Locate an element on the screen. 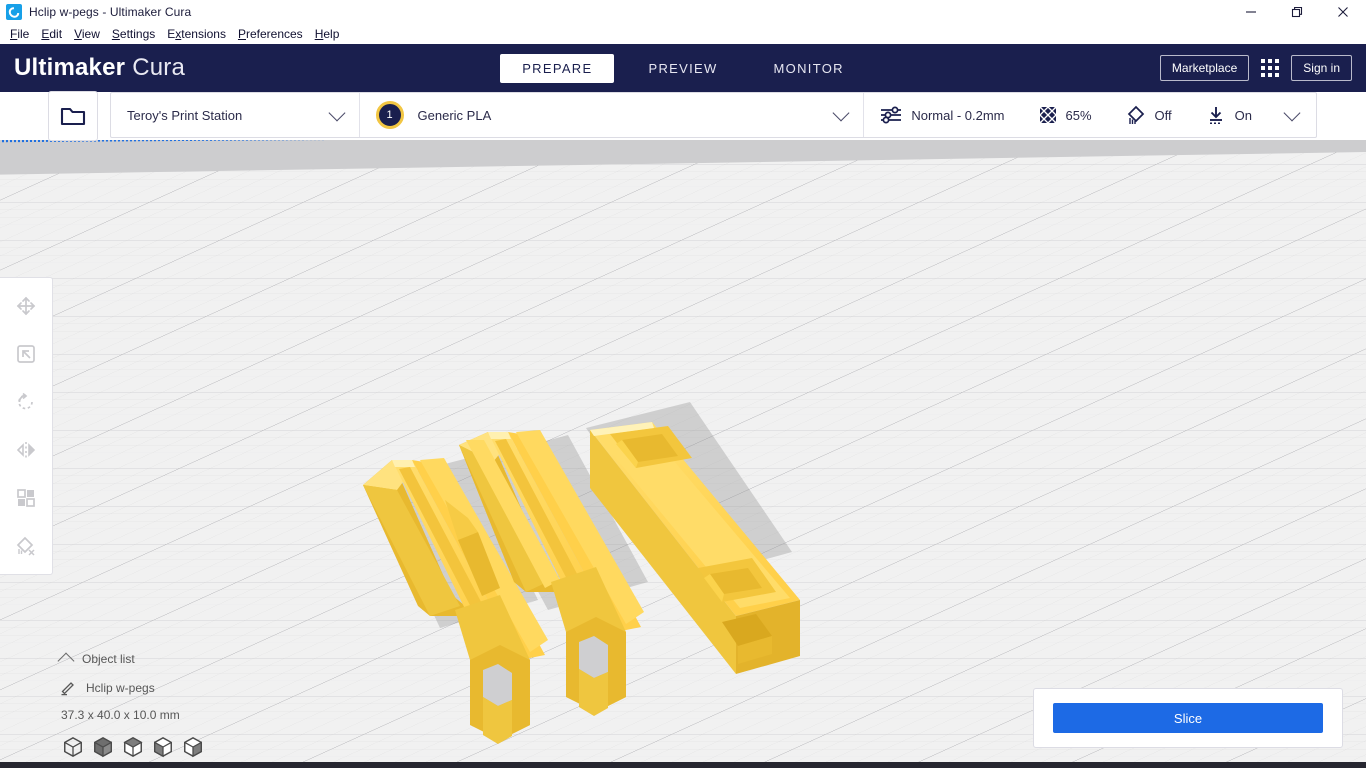  object-list-label: Object list is located at coordinates (108, 659).